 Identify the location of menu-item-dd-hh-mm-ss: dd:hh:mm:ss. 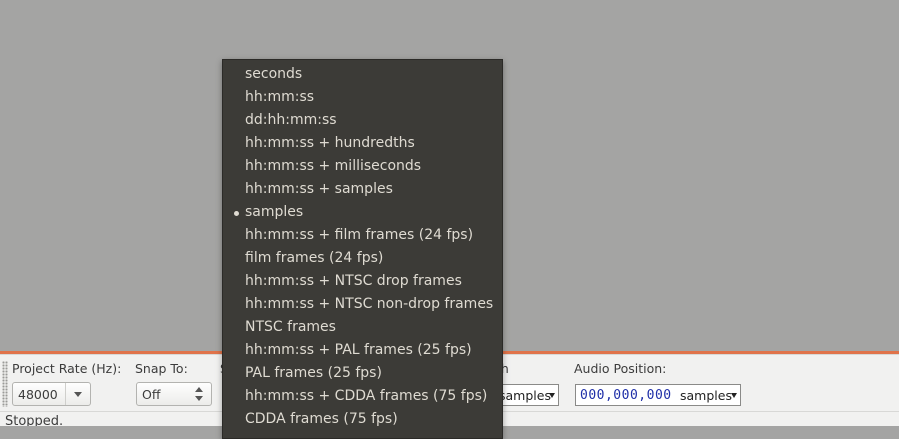
(362, 120).